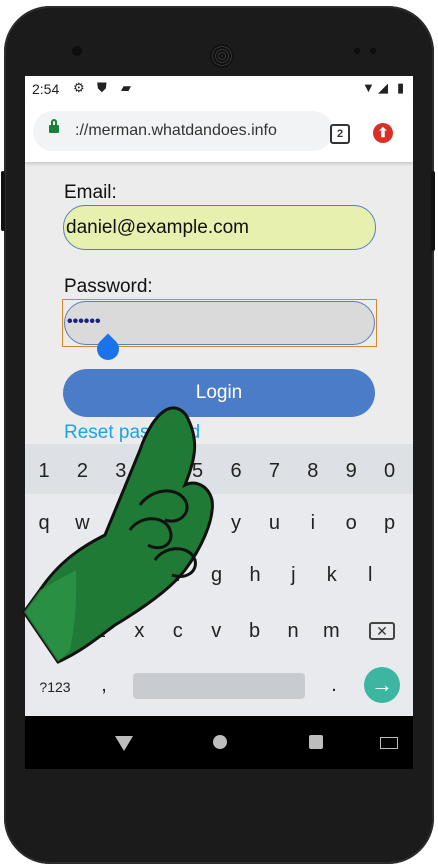 This screenshot has height=868, width=438. I want to click on pointing-hand-icon, so click(118, 535).